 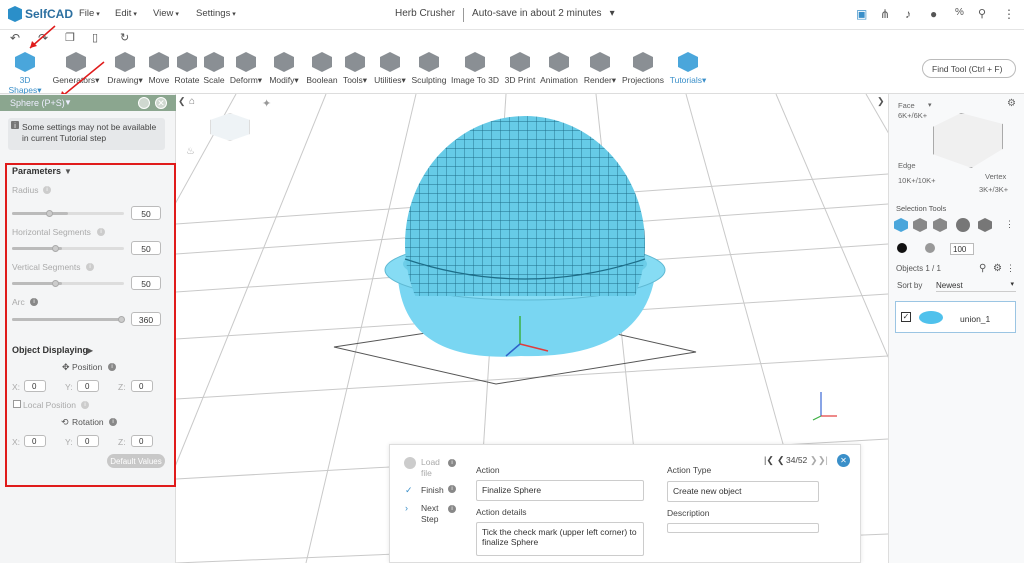 I want to click on pattern-icon, so click(x=930, y=248).